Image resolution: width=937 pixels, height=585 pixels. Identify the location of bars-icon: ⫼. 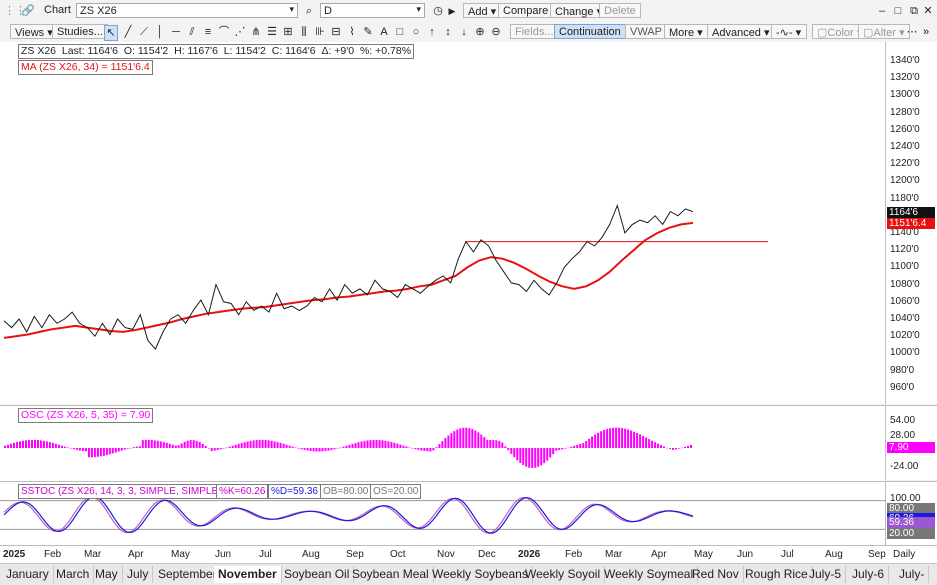
(304, 32).